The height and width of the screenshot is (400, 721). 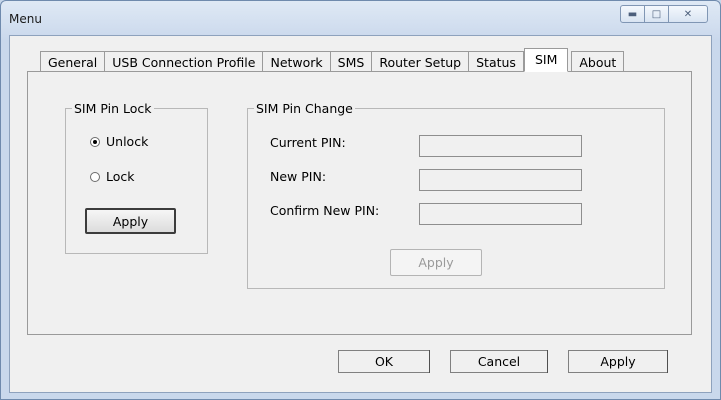 I want to click on tab-label: SIM, so click(x=546, y=59).